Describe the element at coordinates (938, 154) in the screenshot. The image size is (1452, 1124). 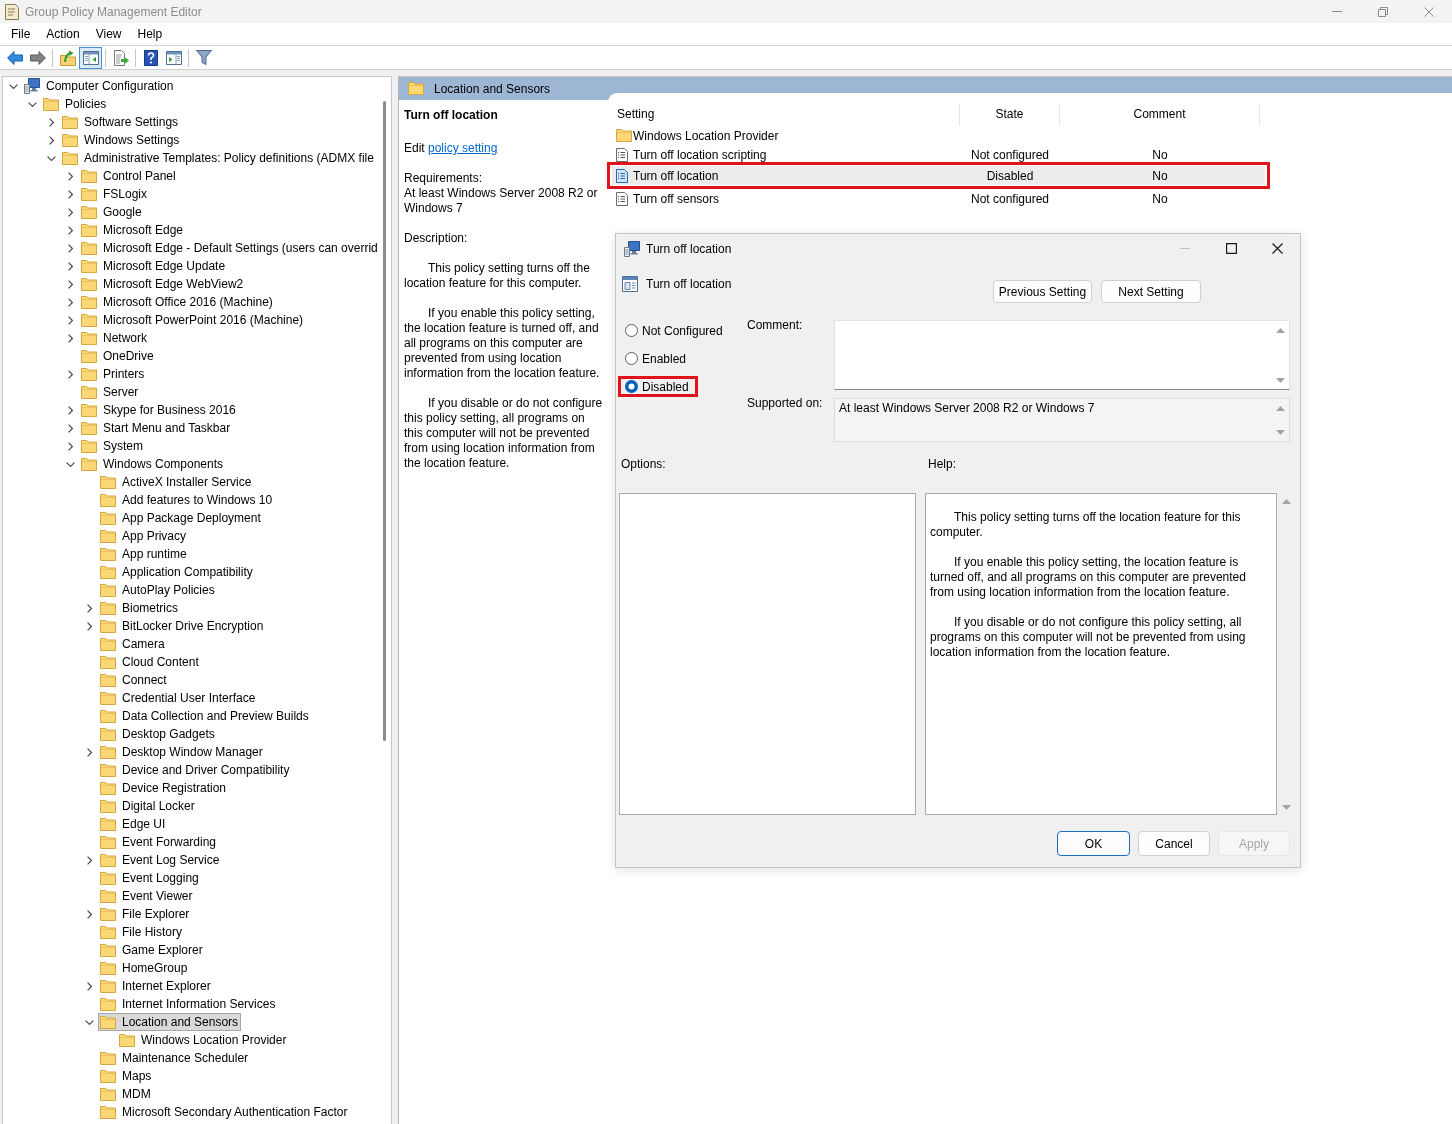
I see `setting-row: Turn off location scripting Not configured No` at that location.